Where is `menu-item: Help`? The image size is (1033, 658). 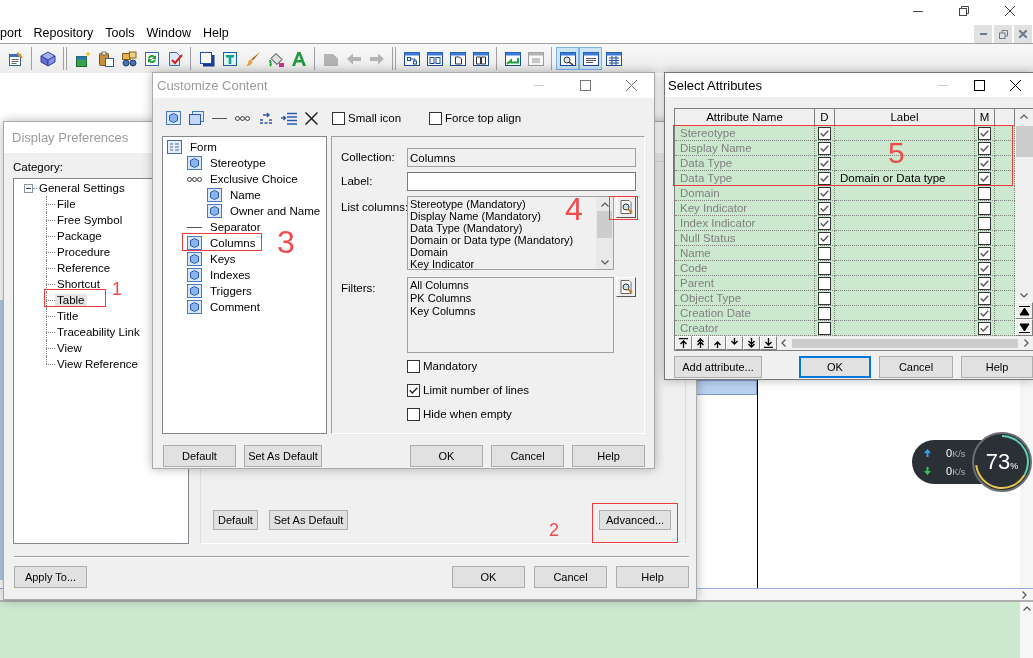 menu-item: Help is located at coordinates (215, 32).